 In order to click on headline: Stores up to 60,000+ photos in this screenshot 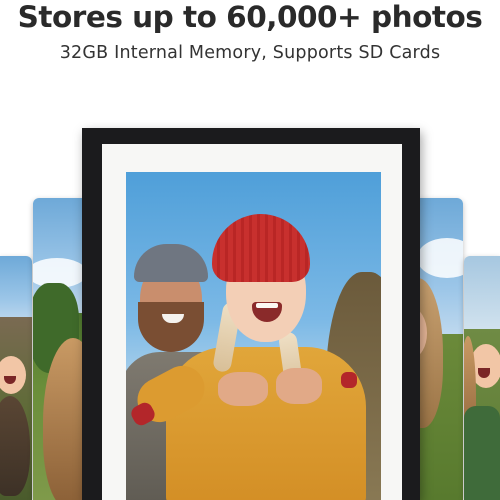, I will do `click(250, 17)`.